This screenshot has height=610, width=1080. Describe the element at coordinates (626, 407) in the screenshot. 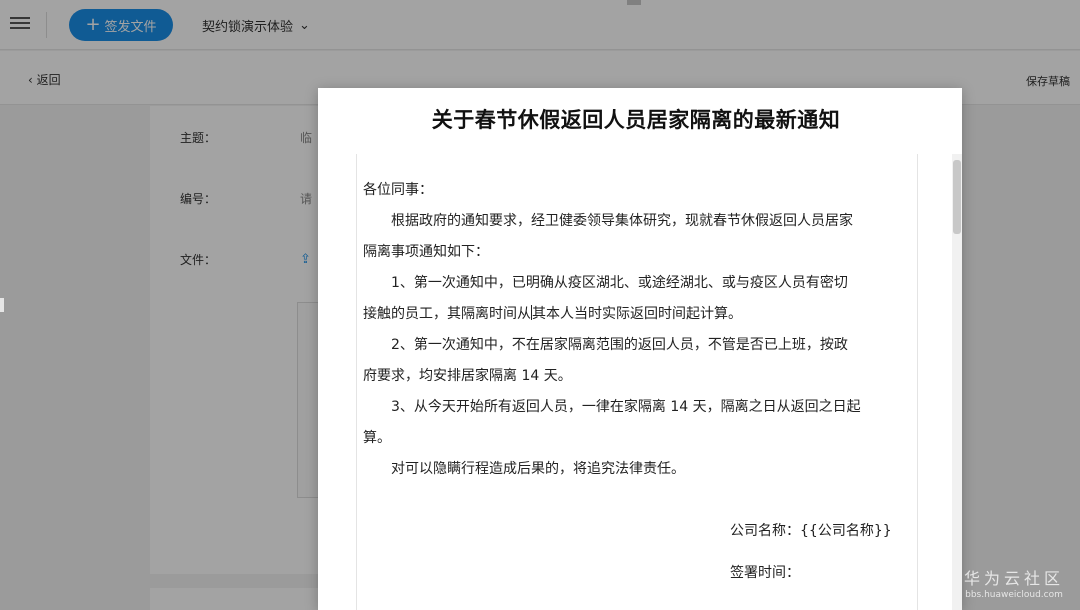

I see `item-3-line: 3、从今天开始所有返回人员，一律在家隔离 14 天，隔离之日从返回之日起` at that location.